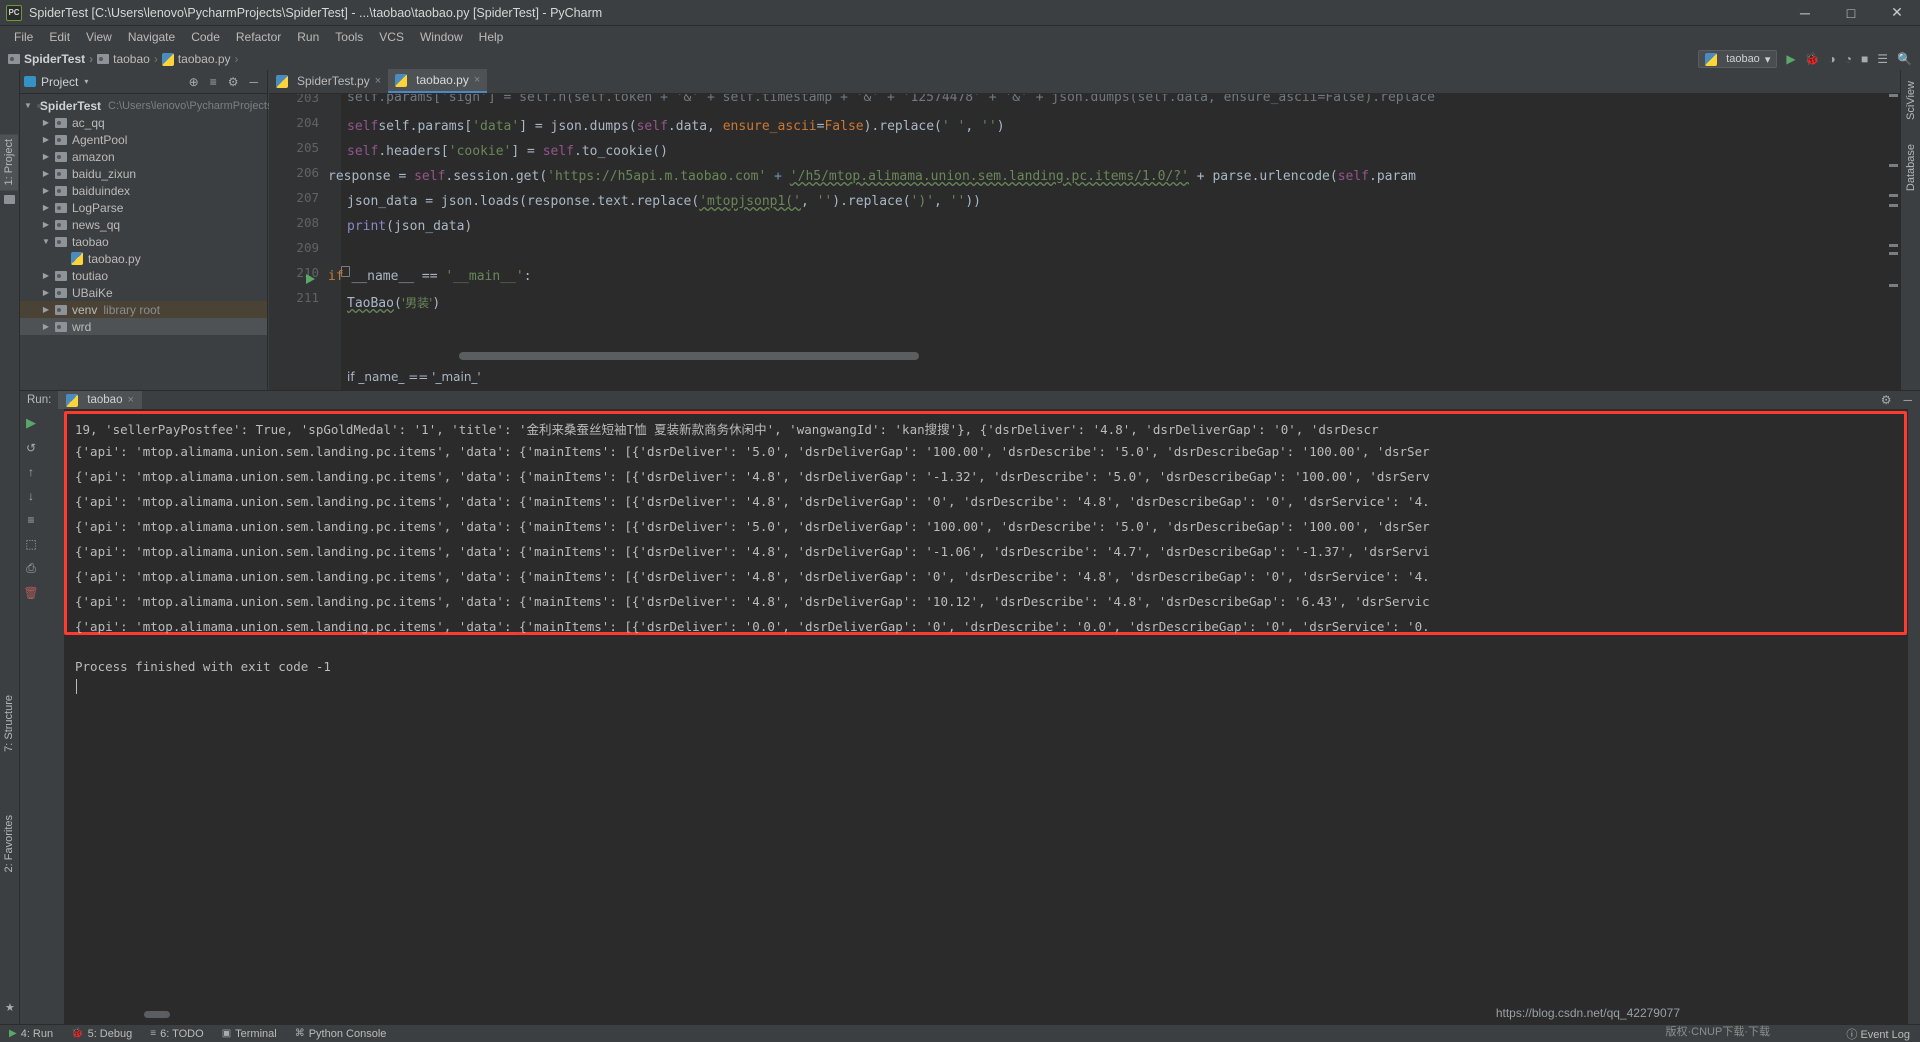 This screenshot has height=1042, width=1920. I want to click on stop-button: ■, so click(1864, 59).